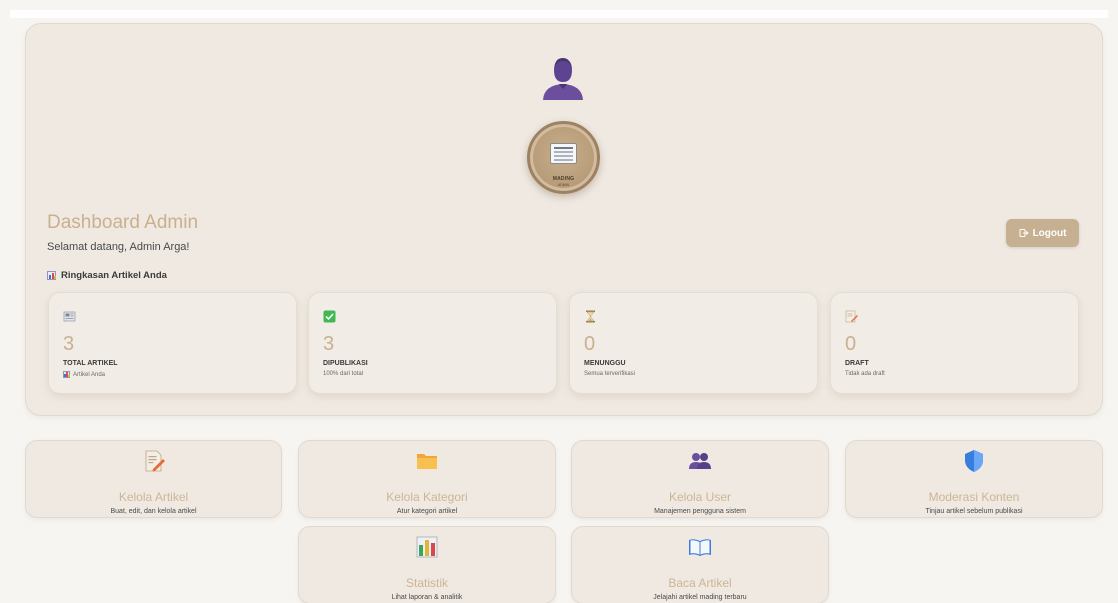 The width and height of the screenshot is (1118, 603). What do you see at coordinates (605, 363) in the screenshot?
I see `stat-label: MENUNGGU` at bounding box center [605, 363].